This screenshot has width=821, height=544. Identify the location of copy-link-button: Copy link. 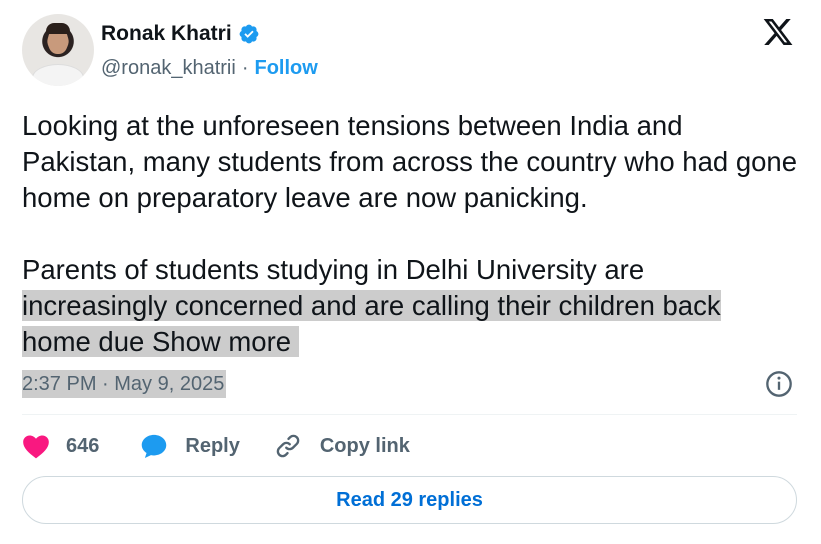
(342, 446).